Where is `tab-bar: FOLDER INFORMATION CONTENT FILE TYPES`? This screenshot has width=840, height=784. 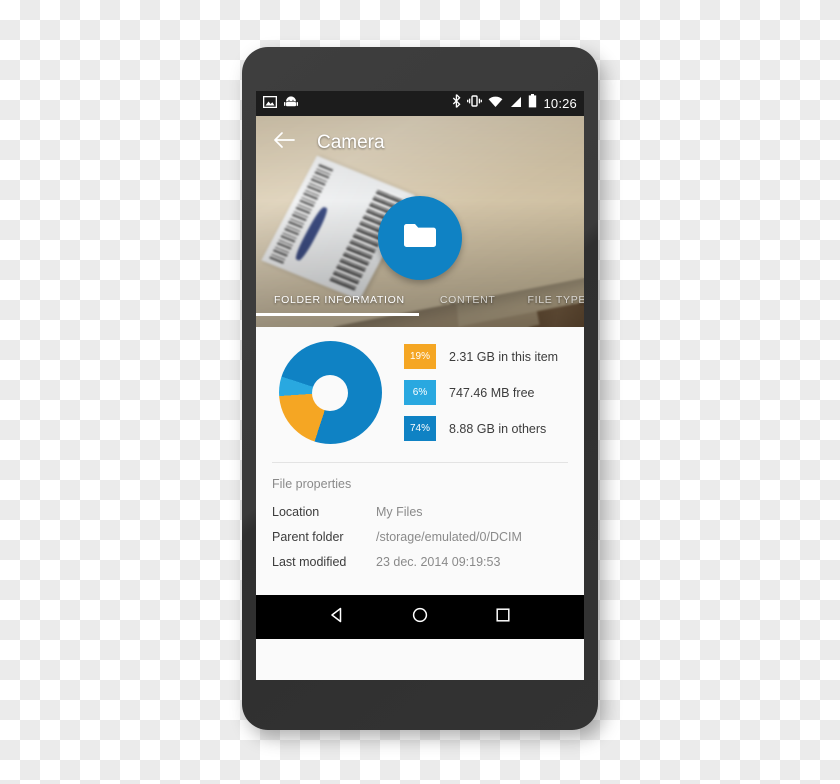 tab-bar: FOLDER INFORMATION CONTENT FILE TYPES is located at coordinates (420, 306).